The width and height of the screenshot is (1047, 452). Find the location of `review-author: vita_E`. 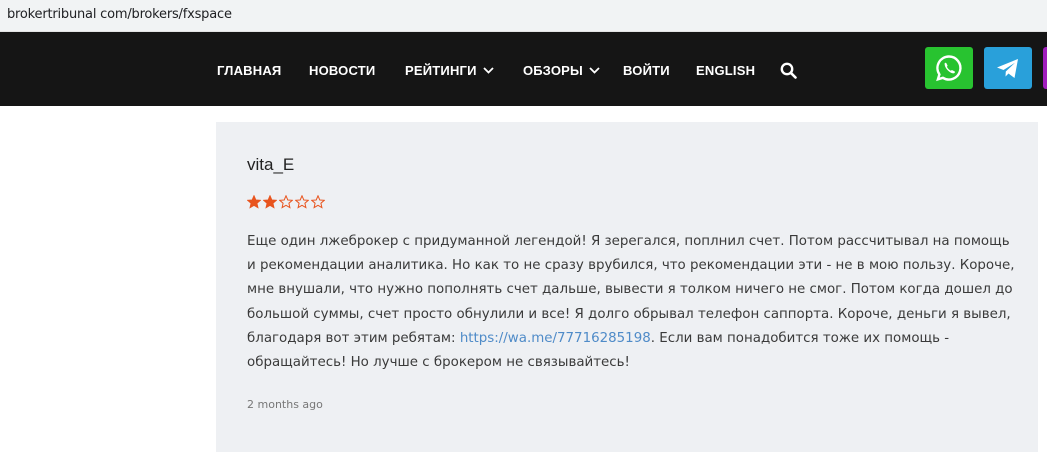

review-author: vita_E is located at coordinates (271, 164).